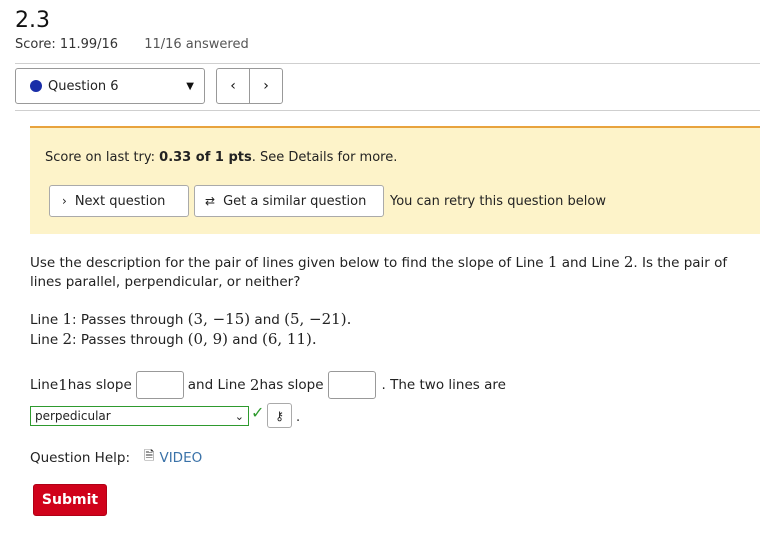 Image resolution: width=760 pixels, height=540 pixels. What do you see at coordinates (67, 44) in the screenshot?
I see `score-text: Score: 11.99/16` at bounding box center [67, 44].